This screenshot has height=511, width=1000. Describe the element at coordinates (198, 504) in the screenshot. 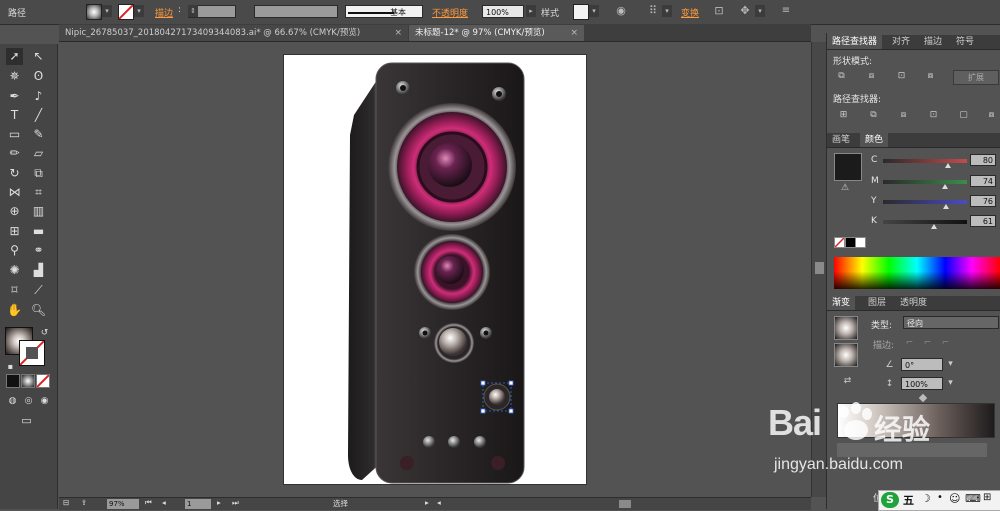

I see `page-field: 1` at that location.